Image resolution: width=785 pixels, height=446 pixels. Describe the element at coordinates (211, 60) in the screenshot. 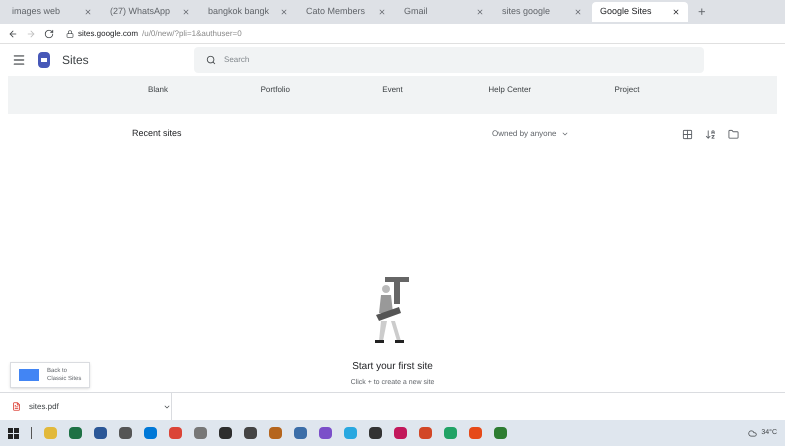

I see `search-icon` at that location.